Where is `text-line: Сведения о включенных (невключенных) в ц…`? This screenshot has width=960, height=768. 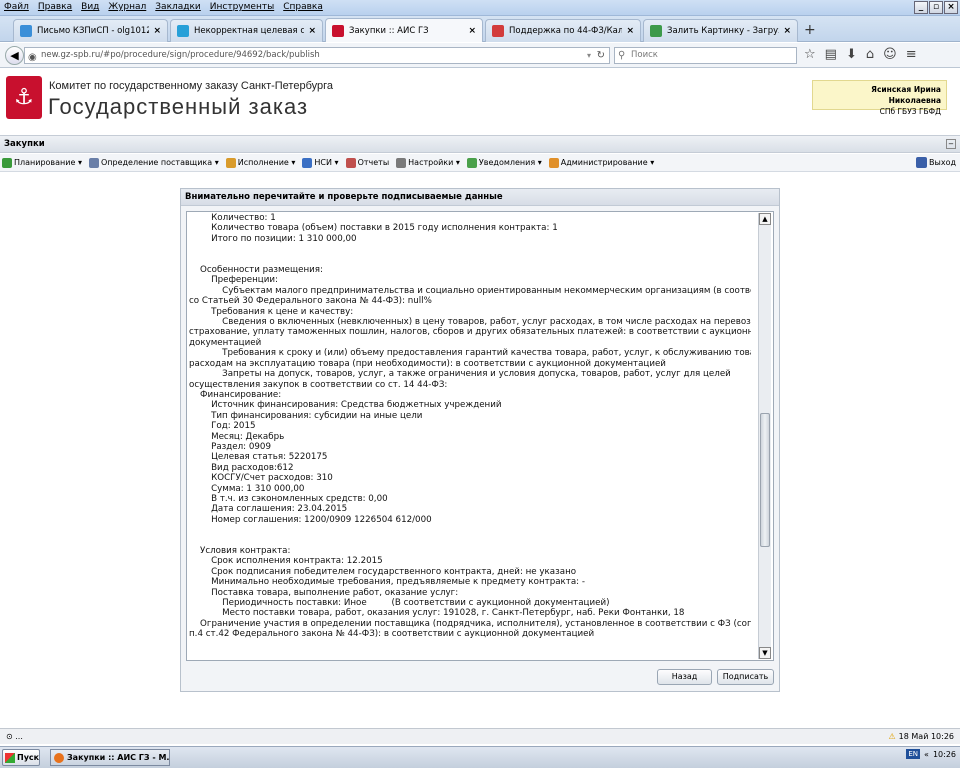
text-line: Сведения о включенных (невключенных) в ц… is located at coordinates (470, 322).